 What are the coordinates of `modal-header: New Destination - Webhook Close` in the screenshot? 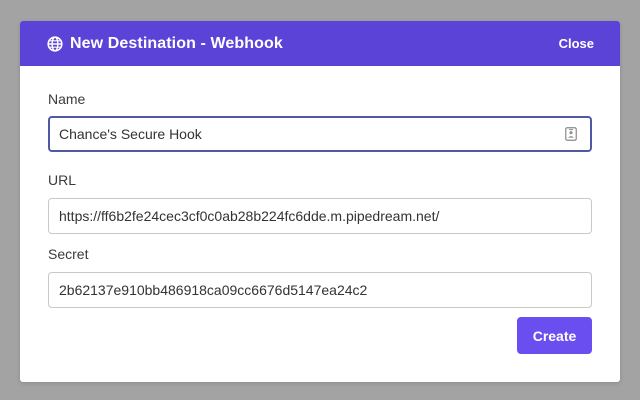 It's located at (320, 43).